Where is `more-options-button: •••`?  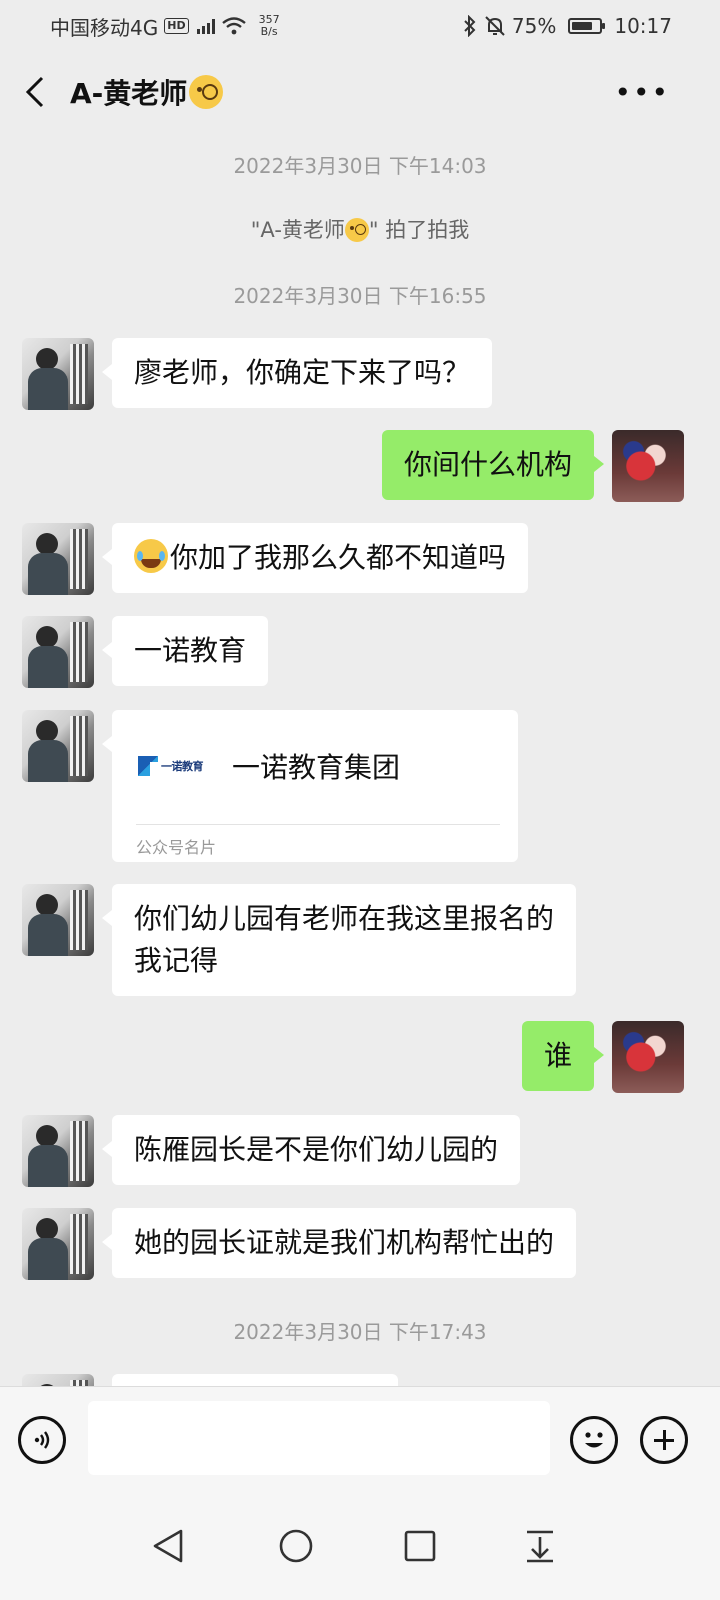
more-options-button: ••• is located at coordinates (642, 92).